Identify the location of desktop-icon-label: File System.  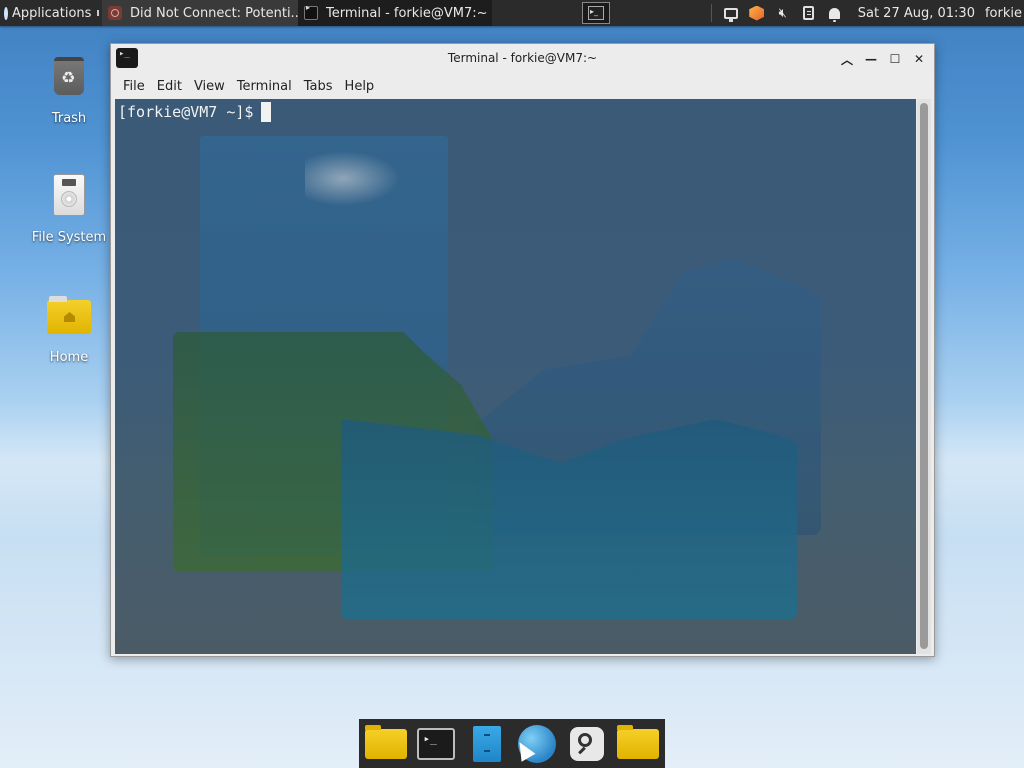
(69, 237).